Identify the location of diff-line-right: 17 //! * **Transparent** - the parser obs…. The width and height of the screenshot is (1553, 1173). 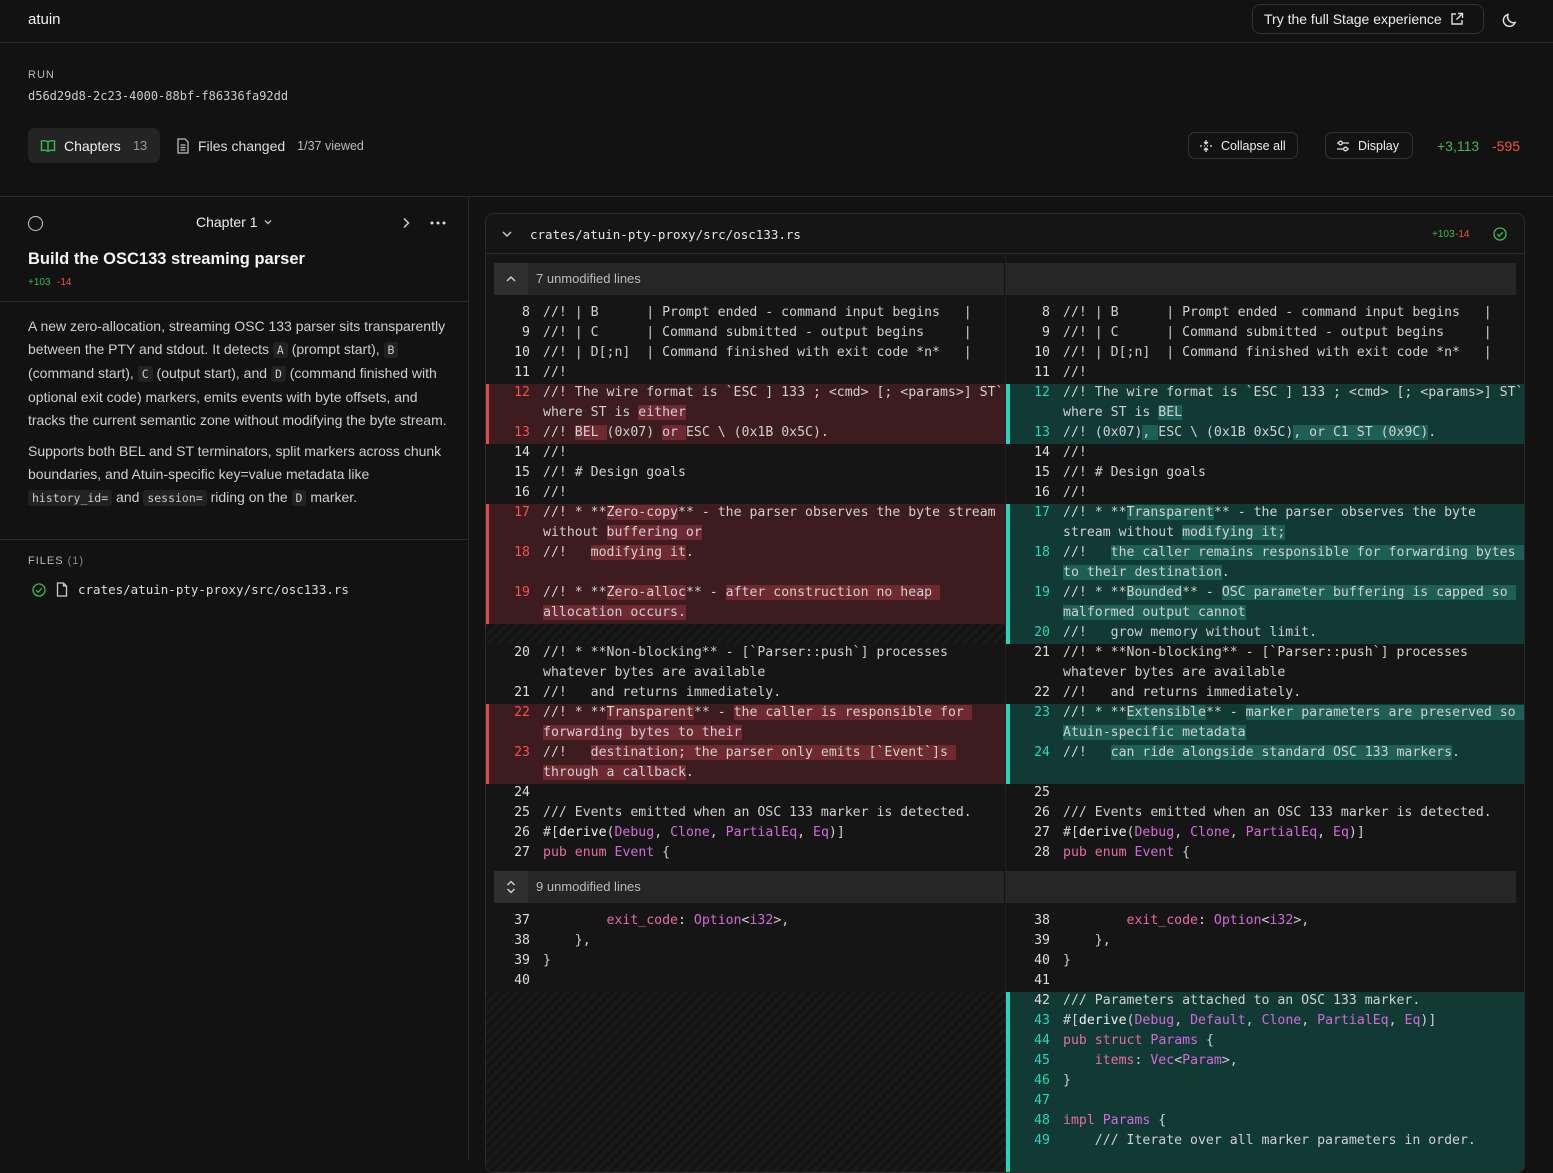
(1265, 513).